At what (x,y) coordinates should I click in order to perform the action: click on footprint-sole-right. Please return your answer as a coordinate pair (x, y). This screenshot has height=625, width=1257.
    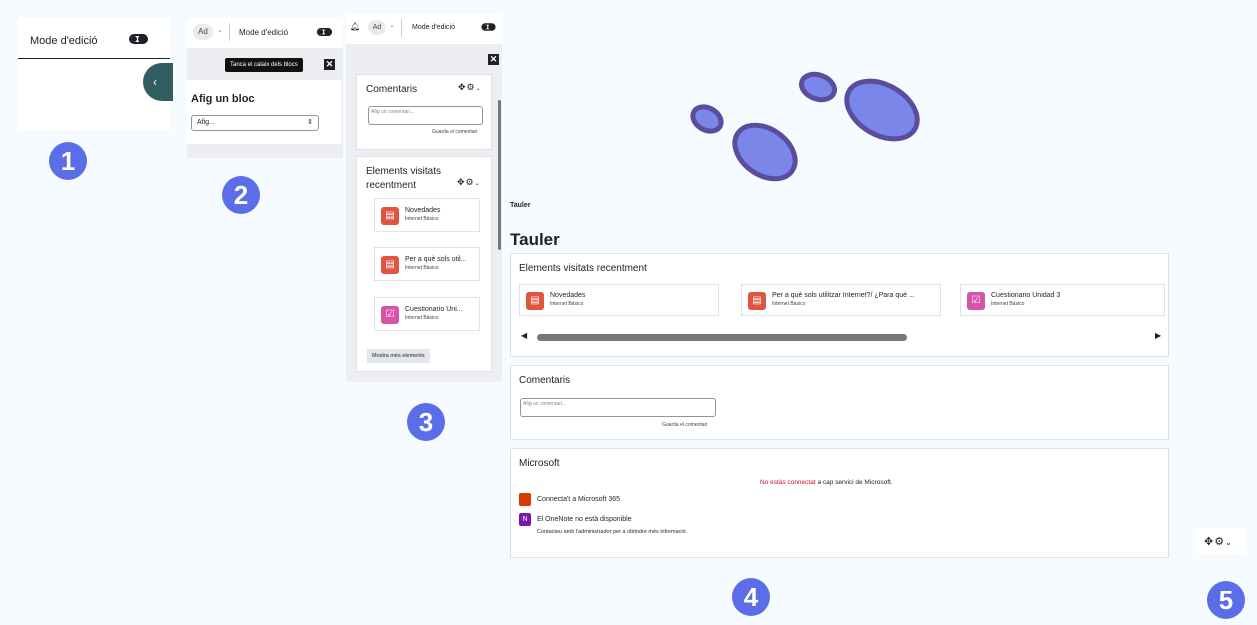
    Looking at the image, I should click on (882, 110).